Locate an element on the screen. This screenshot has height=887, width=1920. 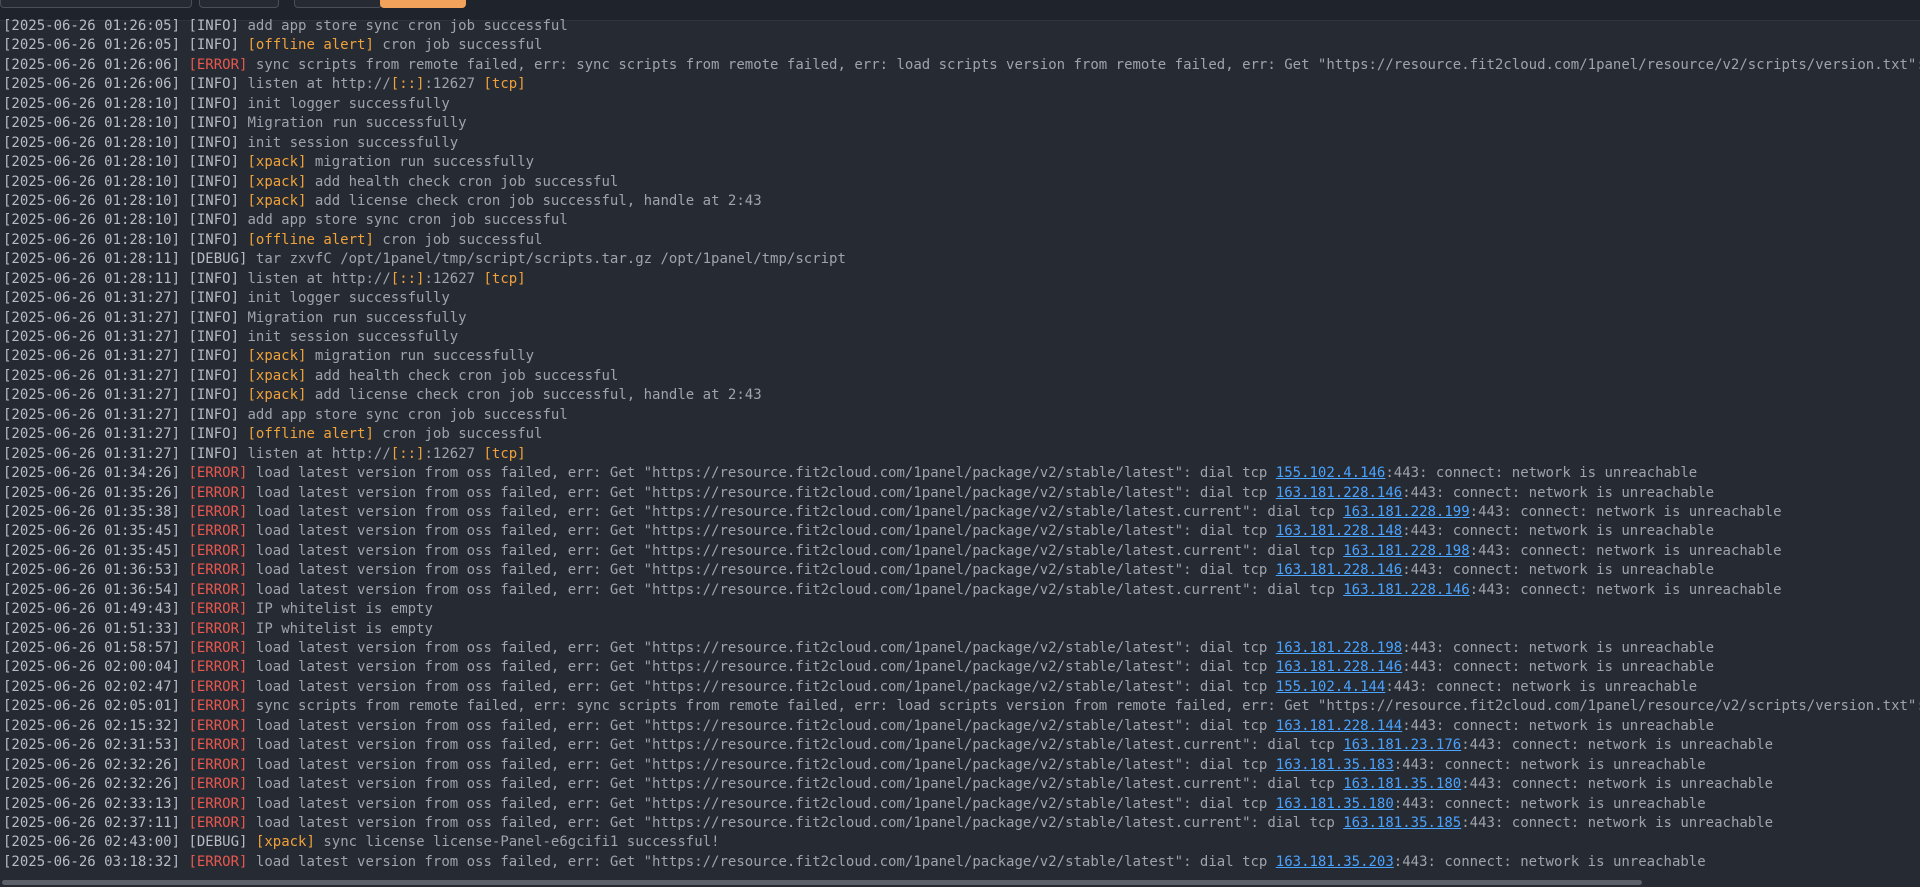
log-message: listen at http:// is located at coordinates (319, 278).